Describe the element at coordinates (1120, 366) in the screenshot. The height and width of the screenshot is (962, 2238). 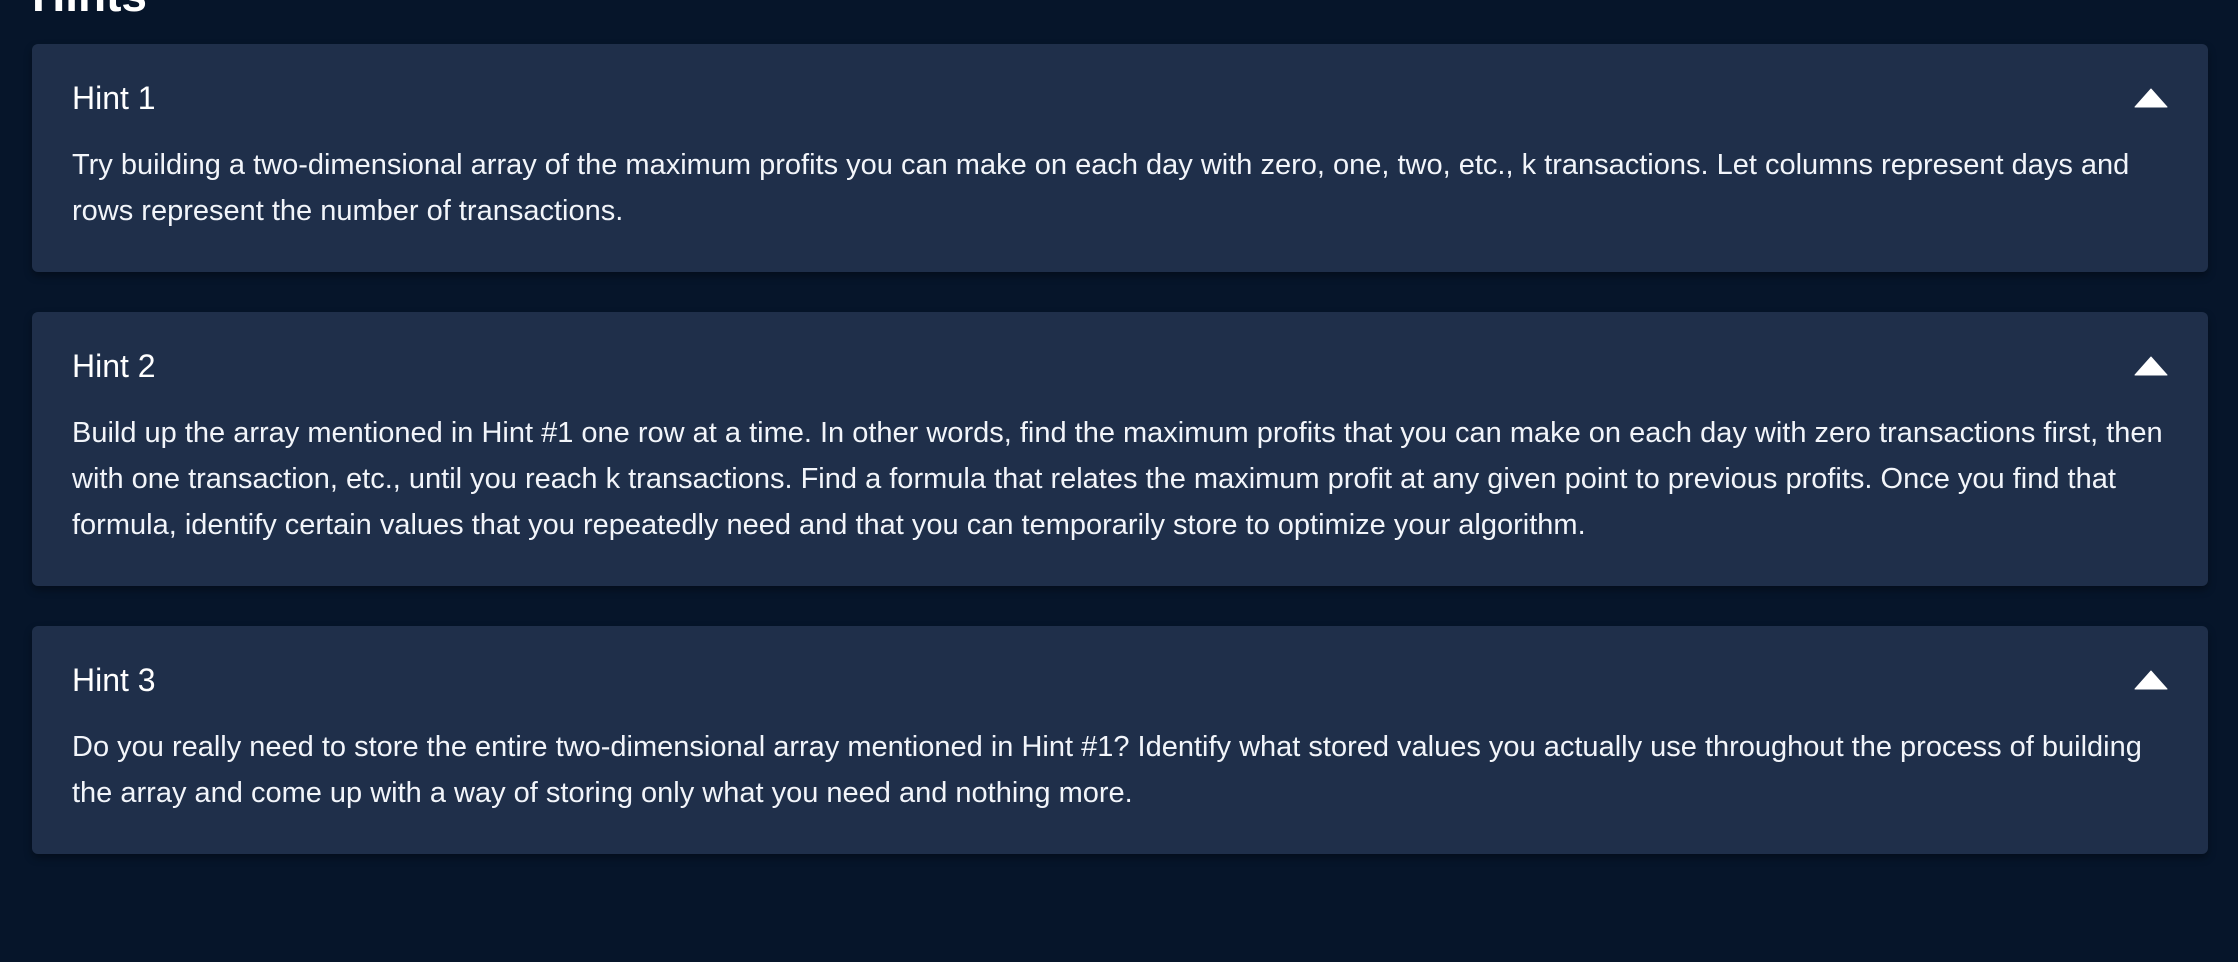
I see `hint-2-header: Hint 2` at that location.